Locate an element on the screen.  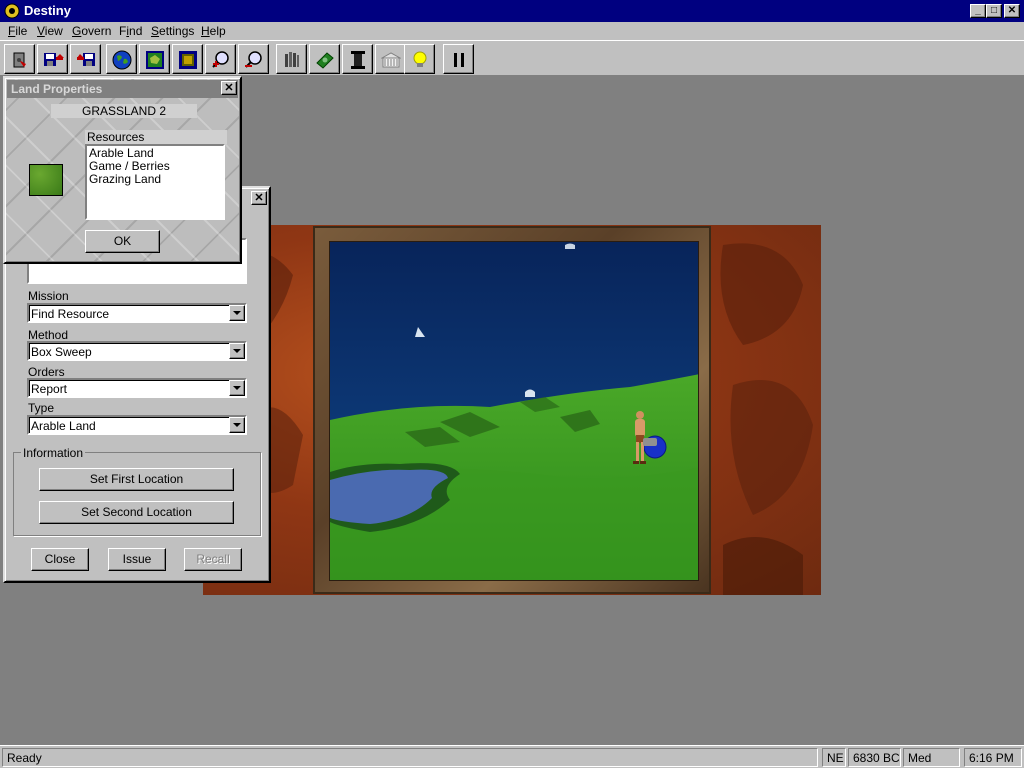
zoom-out-icon is located at coordinates (253, 59).